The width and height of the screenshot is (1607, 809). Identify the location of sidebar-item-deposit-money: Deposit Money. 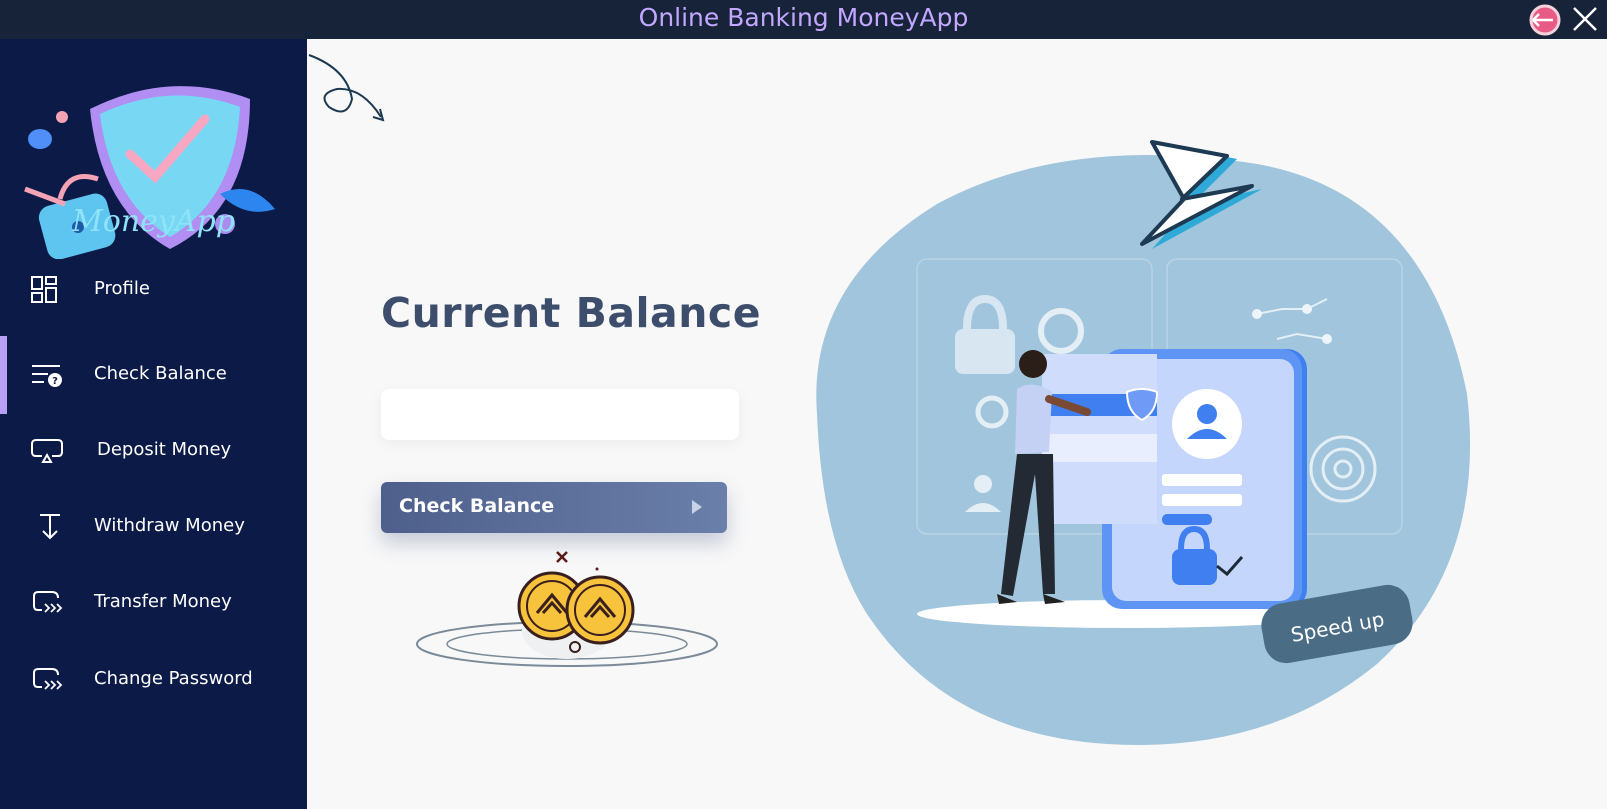
(153, 451).